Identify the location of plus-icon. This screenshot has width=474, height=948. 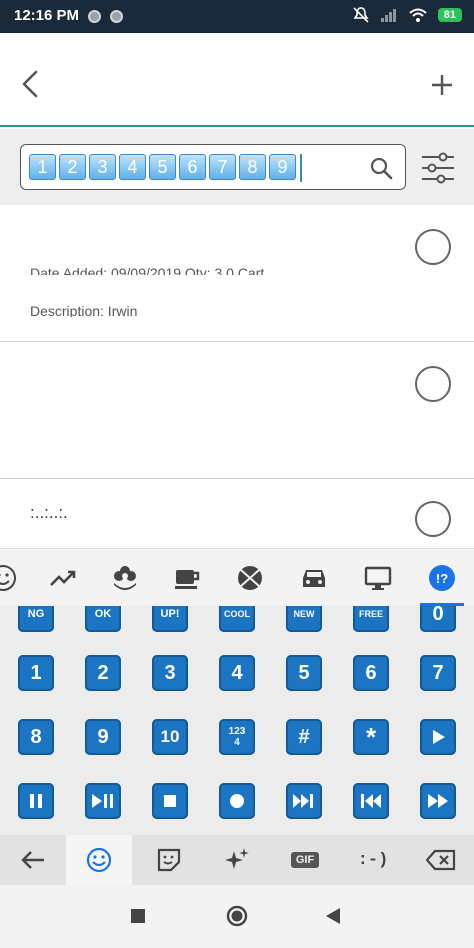
(442, 85).